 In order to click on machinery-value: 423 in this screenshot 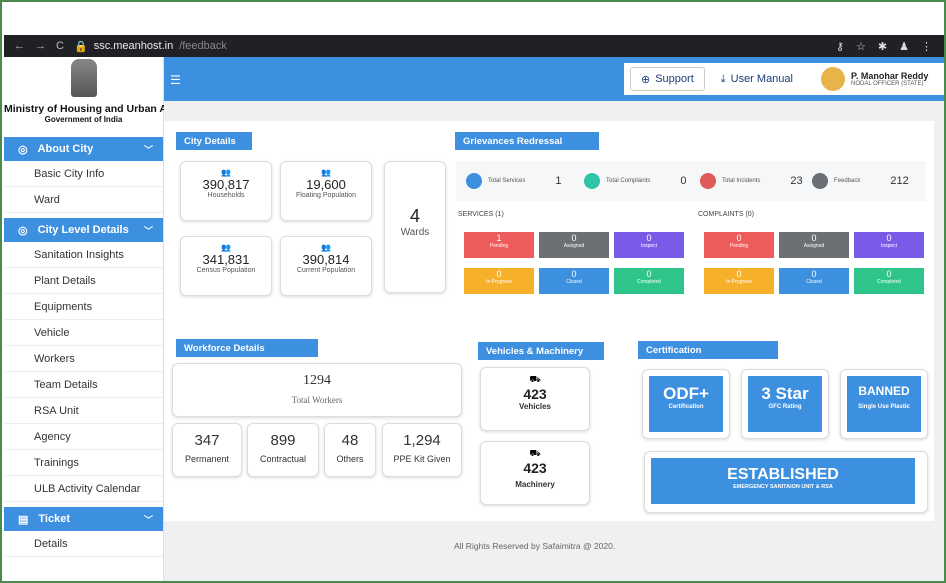, I will do `click(535, 468)`.